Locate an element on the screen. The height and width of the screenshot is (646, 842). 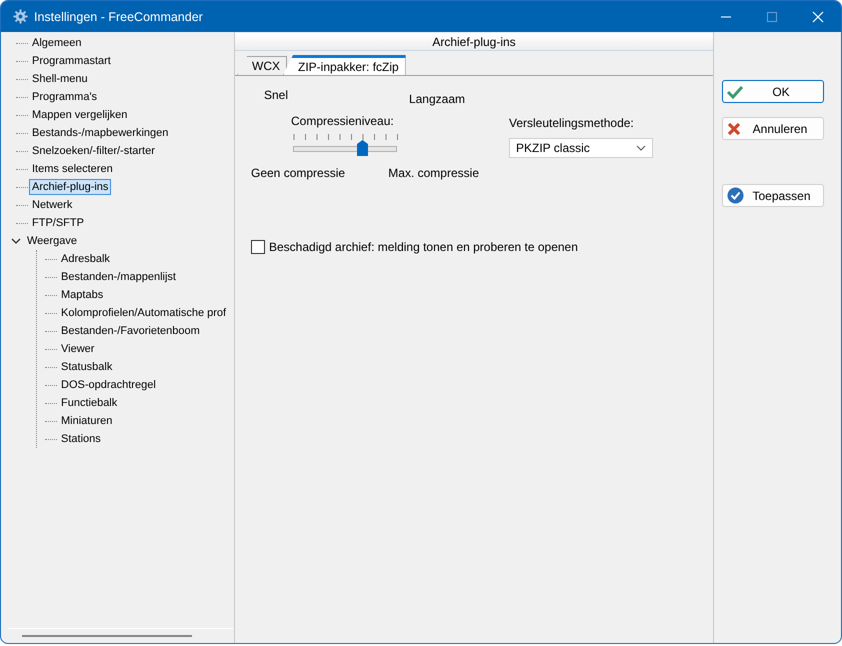
tree-item: Maptabs is located at coordinates (82, 295).